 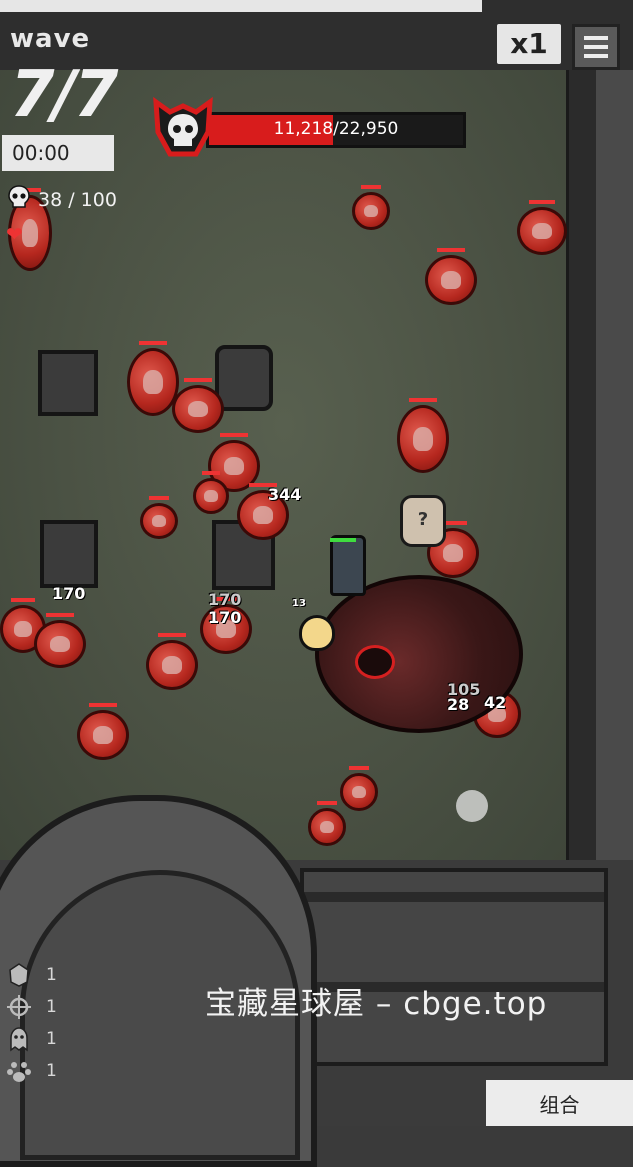 I want to click on metal-platform, so click(x=454, y=967).